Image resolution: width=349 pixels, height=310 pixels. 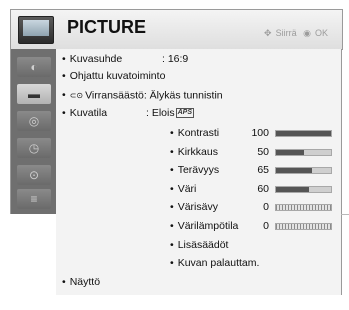 What do you see at coordinates (88, 113) in the screenshot?
I see `mode-label: Kuvatila` at bounding box center [88, 113].